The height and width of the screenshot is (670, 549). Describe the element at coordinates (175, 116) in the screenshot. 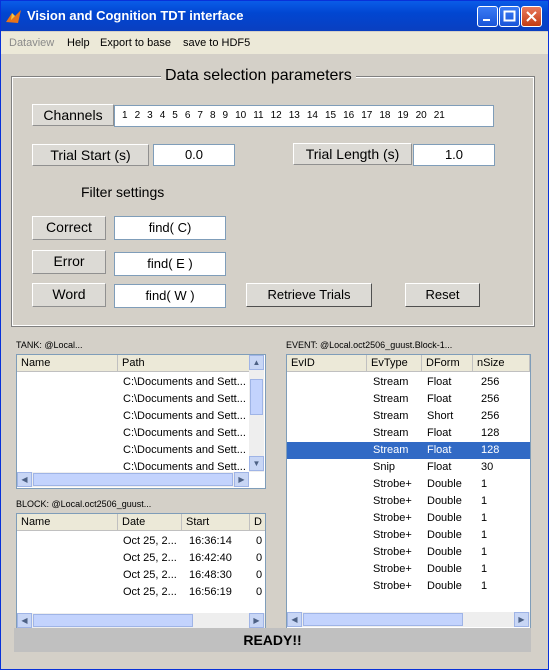

I see `channel-number: 5` at that location.